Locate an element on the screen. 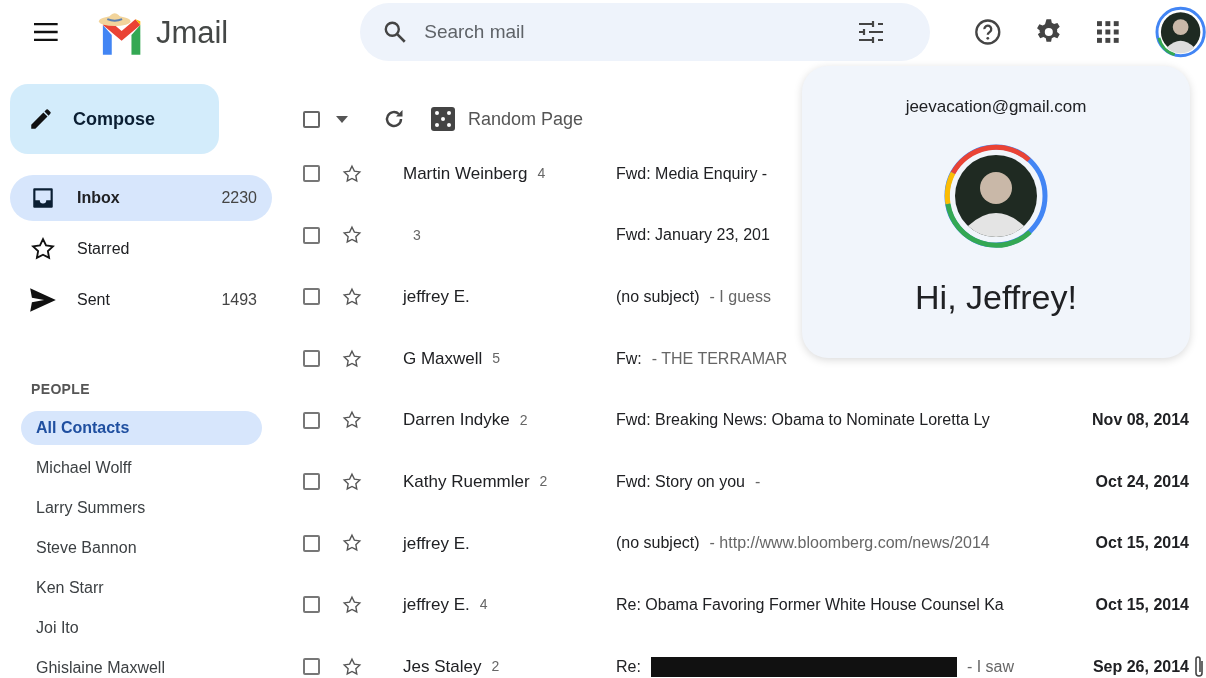 Image resolution: width=1206 pixels, height=678 pixels. email-subject: Re: Obama Favoring Former White House Counsel Ka is located at coordinates (810, 604).